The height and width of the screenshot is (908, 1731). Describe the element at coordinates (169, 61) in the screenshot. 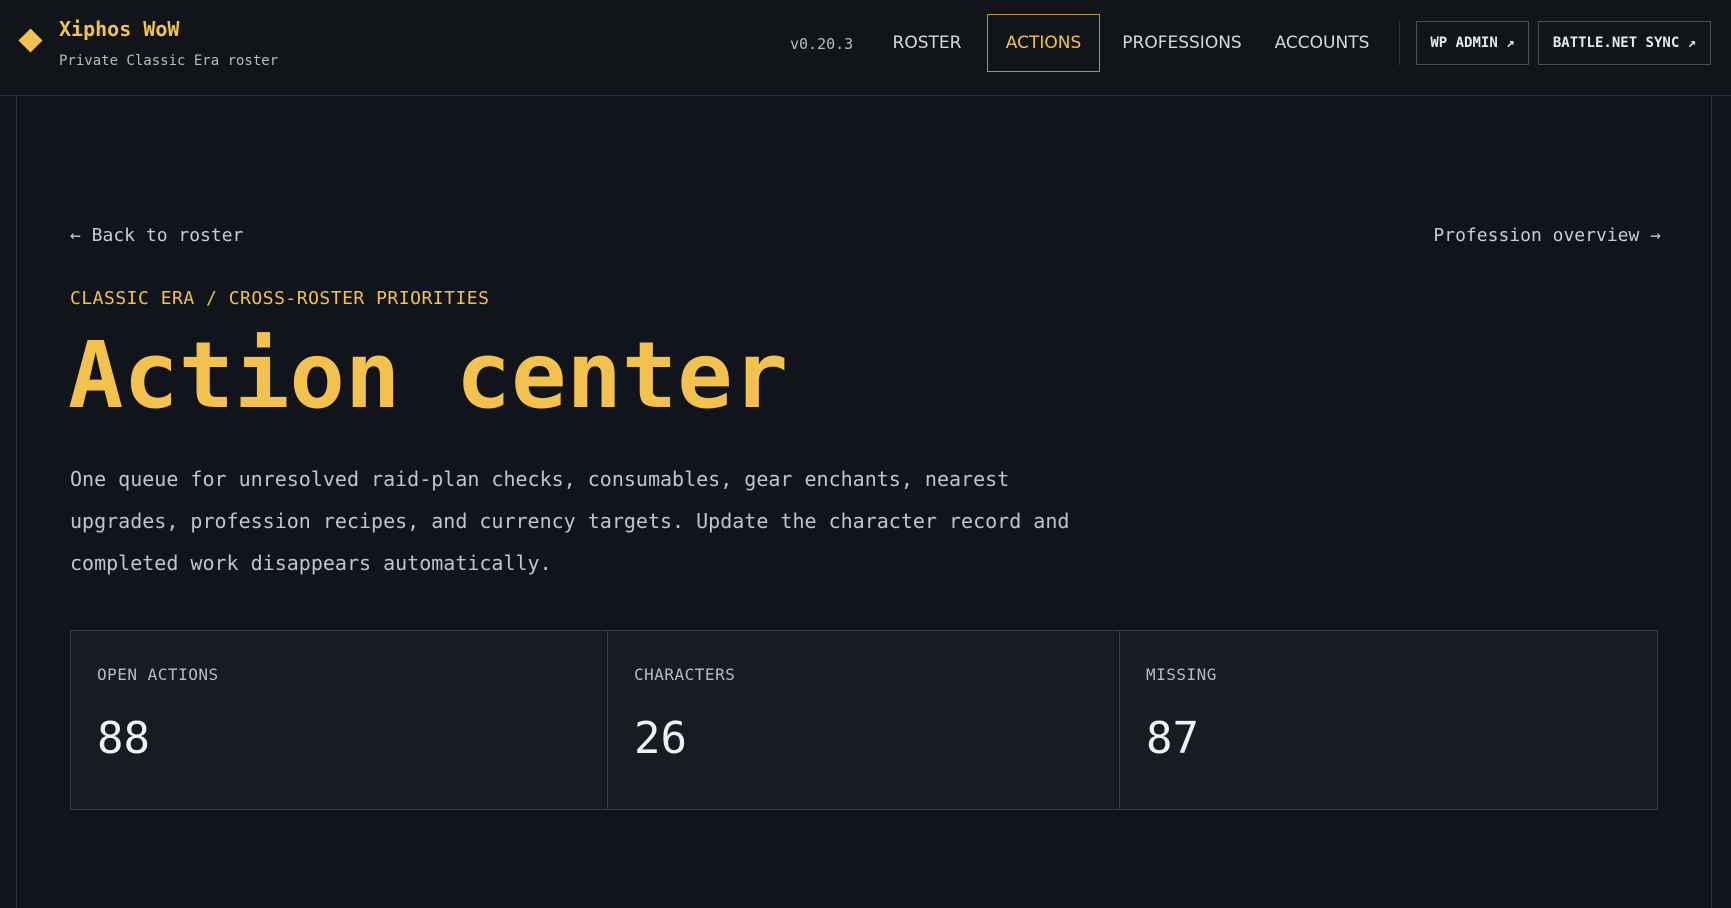

I see `brand-subtitle: Private Classic Era roster` at that location.